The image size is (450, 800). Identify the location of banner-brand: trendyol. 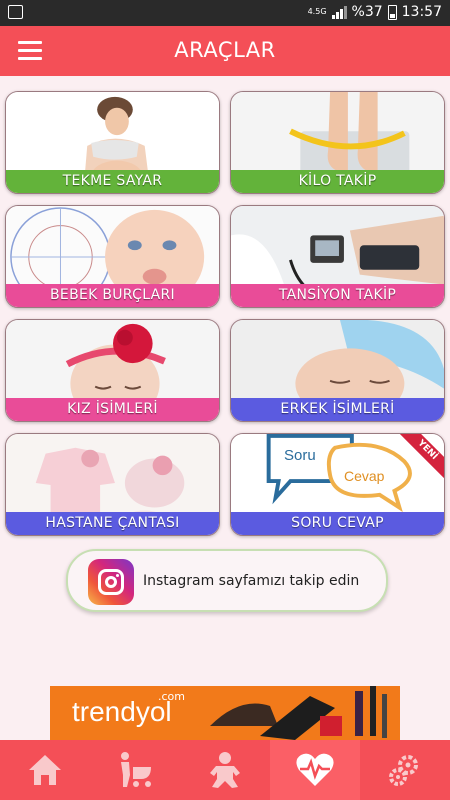
(122, 711).